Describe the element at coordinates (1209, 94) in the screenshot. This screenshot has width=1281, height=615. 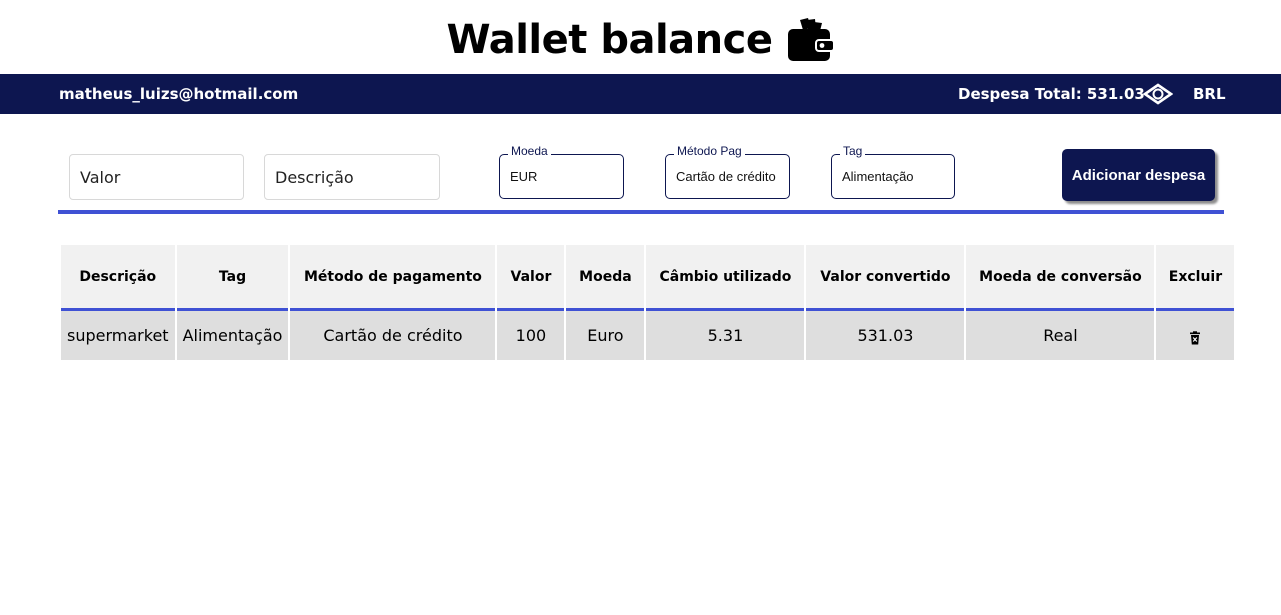
I see `currency-code: BRL` at that location.